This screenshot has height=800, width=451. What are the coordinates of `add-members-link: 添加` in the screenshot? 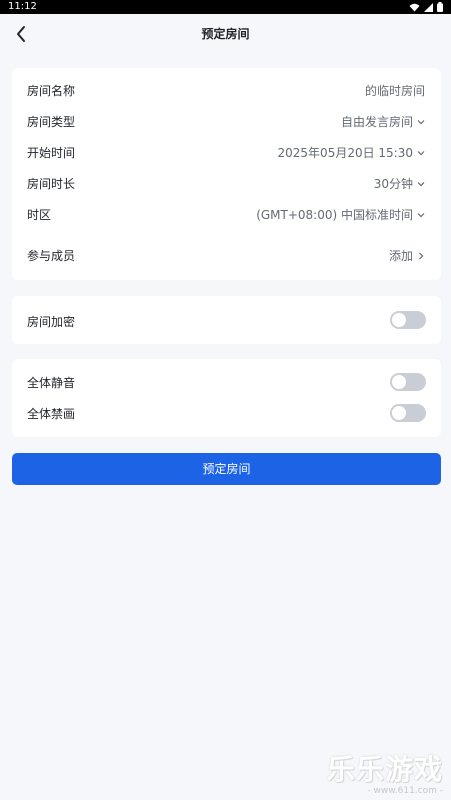 It's located at (401, 255).